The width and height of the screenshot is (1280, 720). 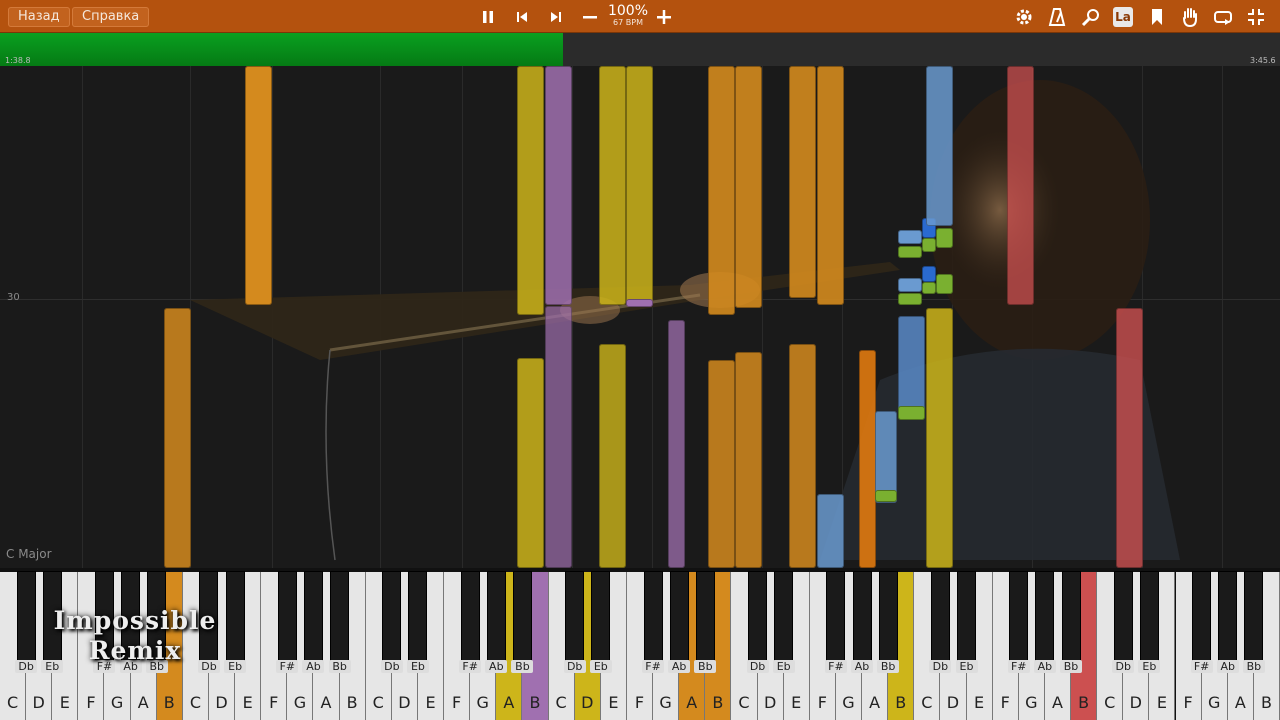 I want to click on speed-minus-icon, so click(x=590, y=17).